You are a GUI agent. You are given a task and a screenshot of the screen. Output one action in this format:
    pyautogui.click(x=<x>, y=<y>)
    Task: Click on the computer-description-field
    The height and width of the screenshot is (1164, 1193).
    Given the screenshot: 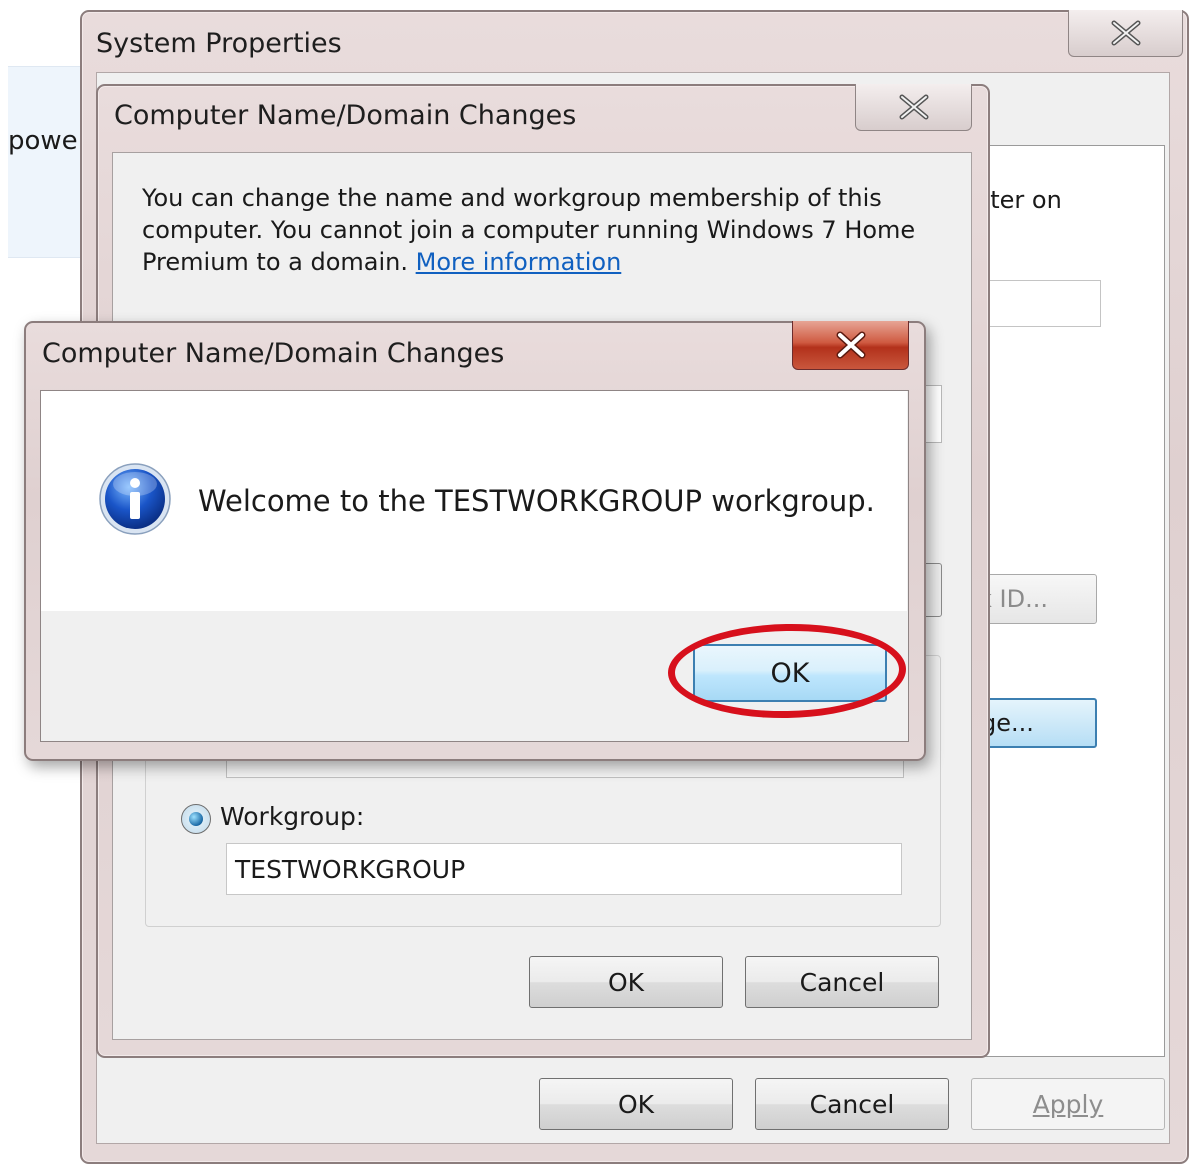 What is the action you would take?
    pyautogui.click(x=1043, y=303)
    